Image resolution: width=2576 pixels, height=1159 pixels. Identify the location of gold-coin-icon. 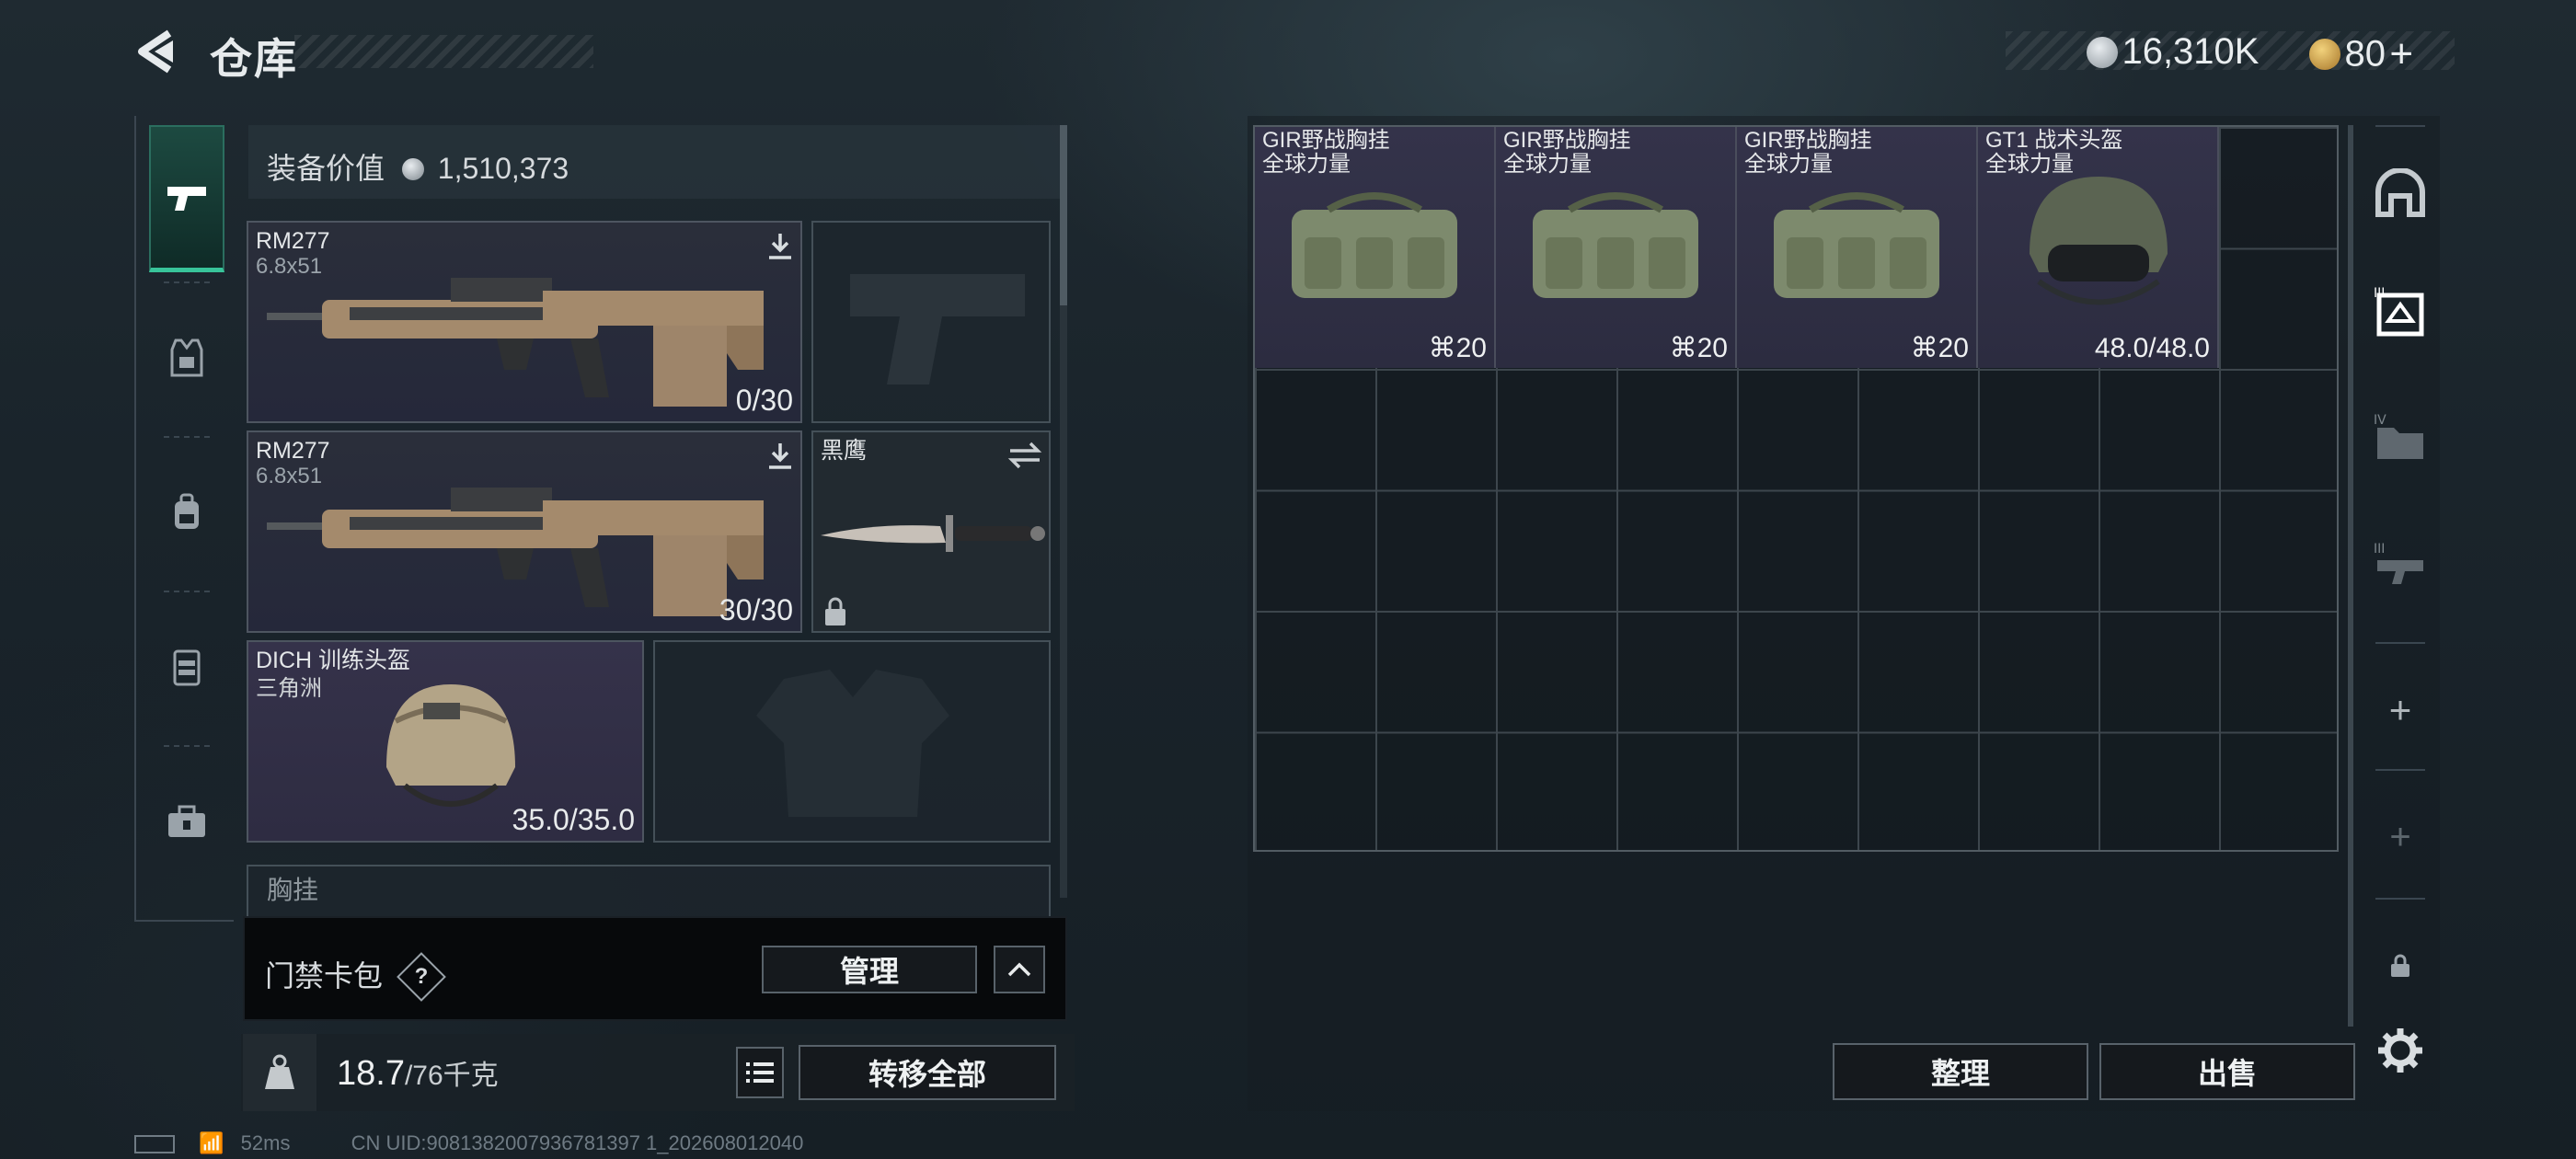
(2324, 54).